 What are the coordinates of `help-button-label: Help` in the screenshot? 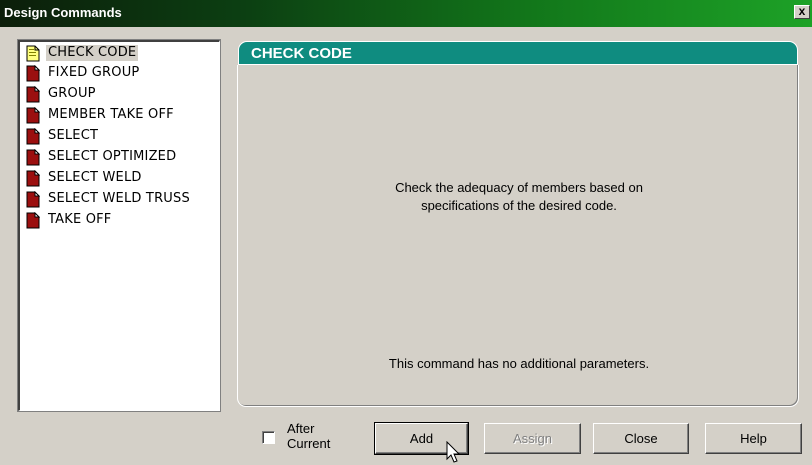 It's located at (753, 438).